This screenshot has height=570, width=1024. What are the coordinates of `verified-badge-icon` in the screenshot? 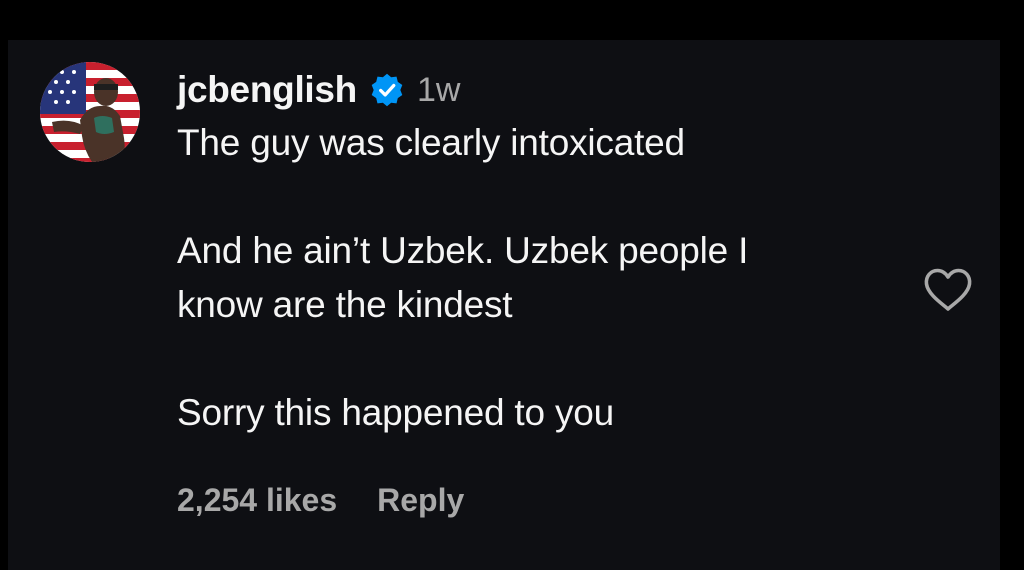 It's located at (387, 90).